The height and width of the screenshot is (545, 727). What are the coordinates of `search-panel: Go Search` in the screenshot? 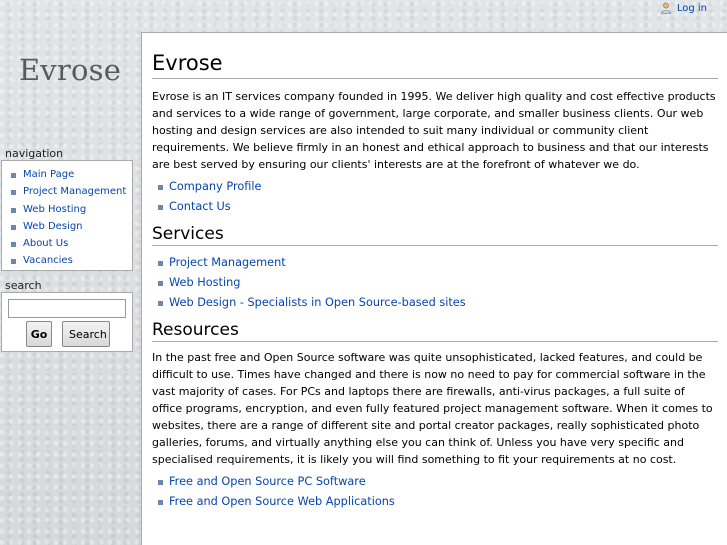 It's located at (67, 322).